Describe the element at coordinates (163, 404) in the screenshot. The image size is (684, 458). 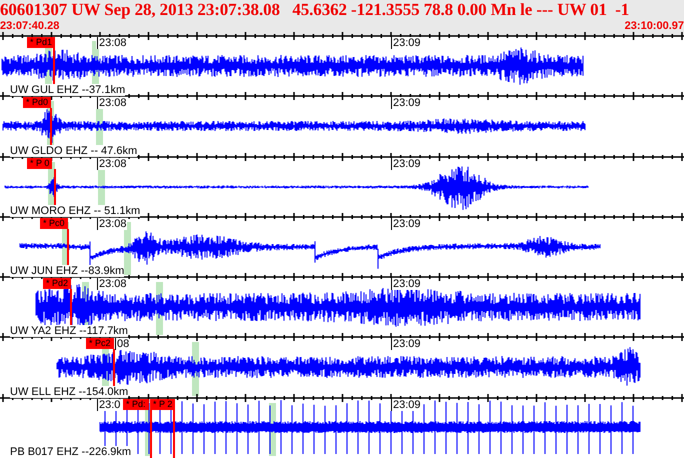
I see `phase-pick-flag: * P 2` at that location.